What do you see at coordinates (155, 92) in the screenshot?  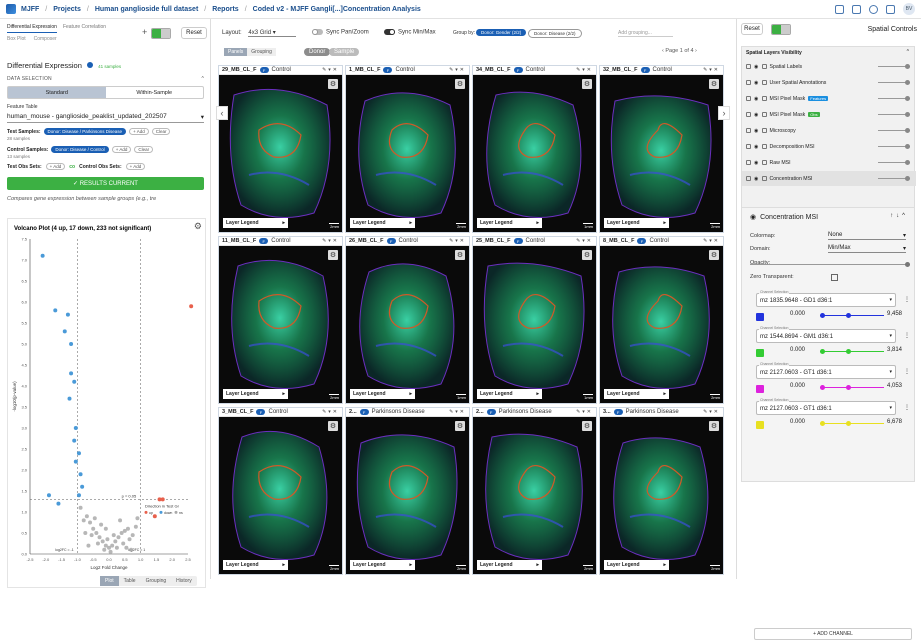 I see `mode-within-sample: Within-Sample` at bounding box center [155, 92].